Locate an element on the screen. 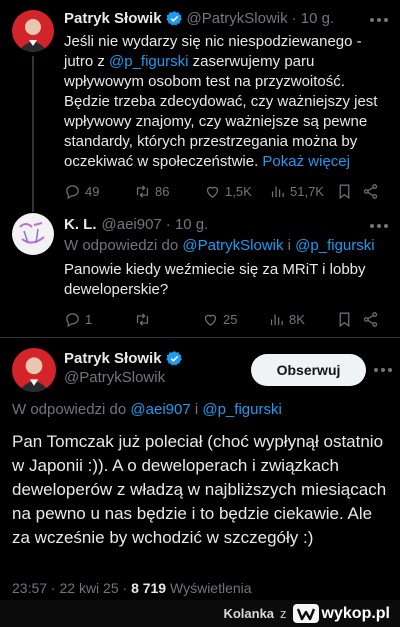 This screenshot has height=627, width=400. tweet-actions: 1 25 8K is located at coordinates (224, 319).